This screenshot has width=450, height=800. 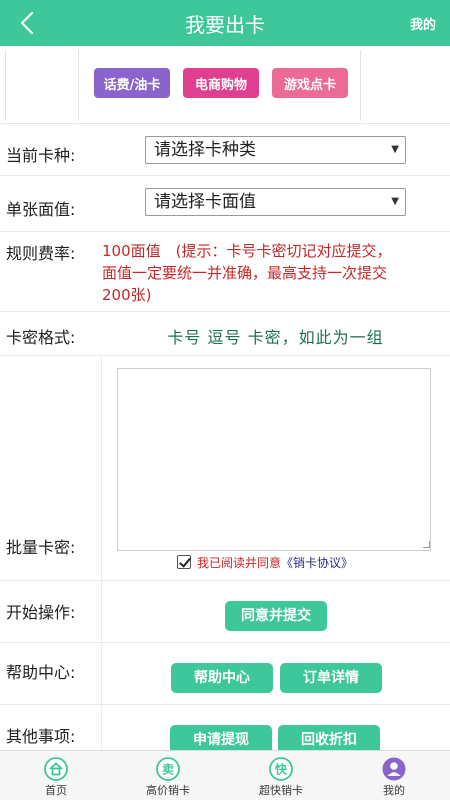 I want to click on format-label: 卡密格式:, so click(x=41, y=337).